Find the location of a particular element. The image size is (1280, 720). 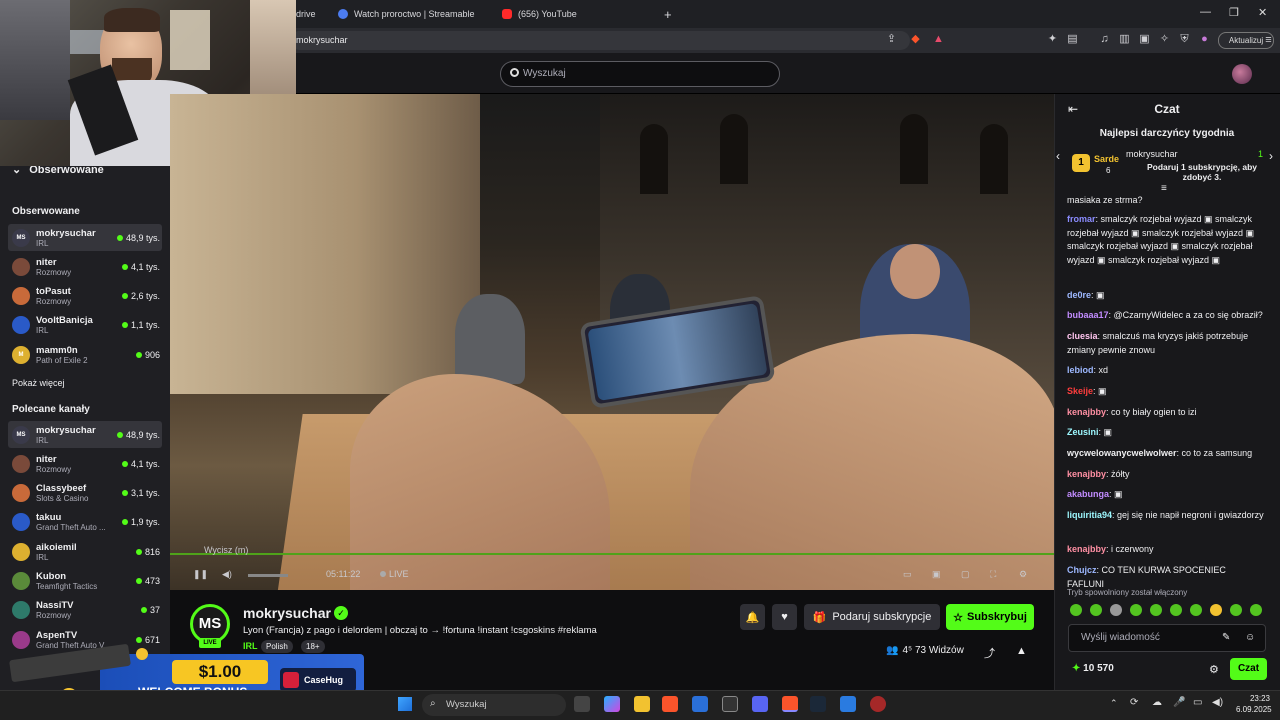

search-input: Wyszukaj is located at coordinates (640, 74).